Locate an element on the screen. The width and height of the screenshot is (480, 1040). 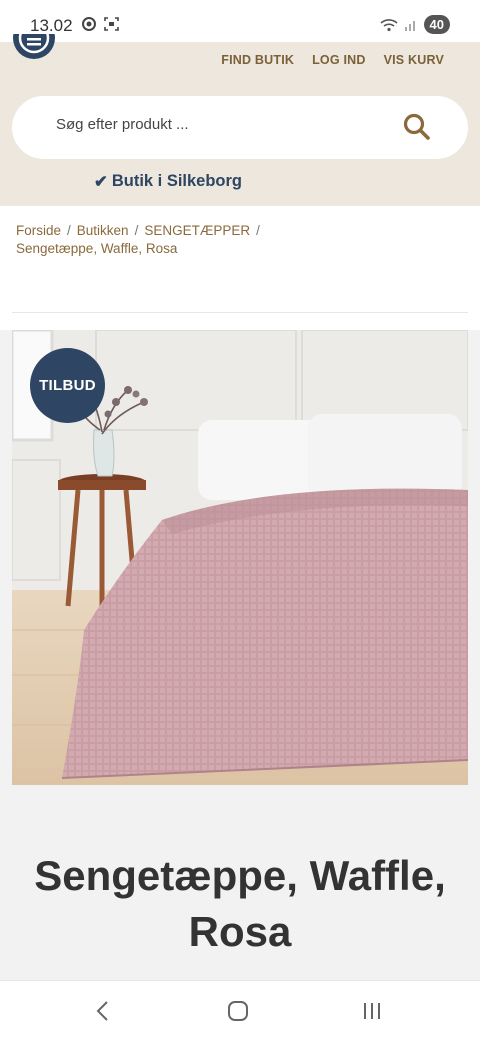
wifi-icon is located at coordinates (388, 24).